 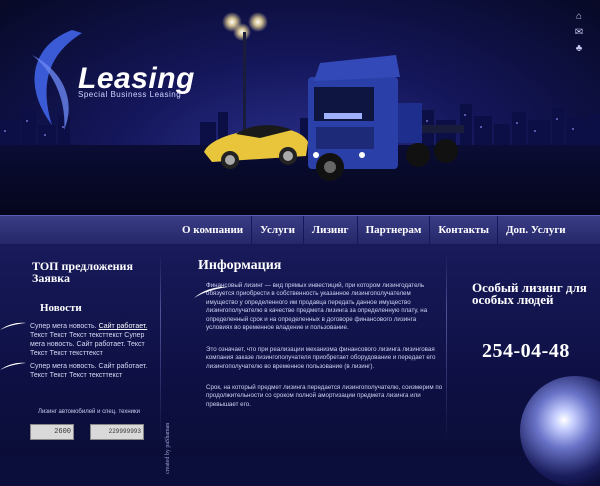 I want to click on nav-contacts: Контакты, so click(x=463, y=230).